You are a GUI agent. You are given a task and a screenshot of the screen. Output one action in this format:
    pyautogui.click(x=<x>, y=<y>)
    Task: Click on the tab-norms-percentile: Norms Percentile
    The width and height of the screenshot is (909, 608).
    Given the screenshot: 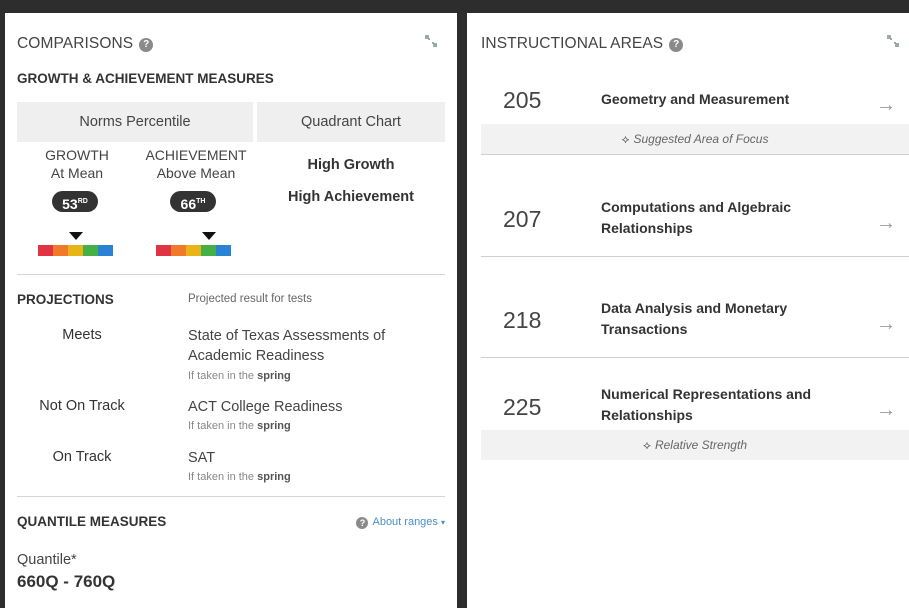 What is the action you would take?
    pyautogui.click(x=135, y=122)
    